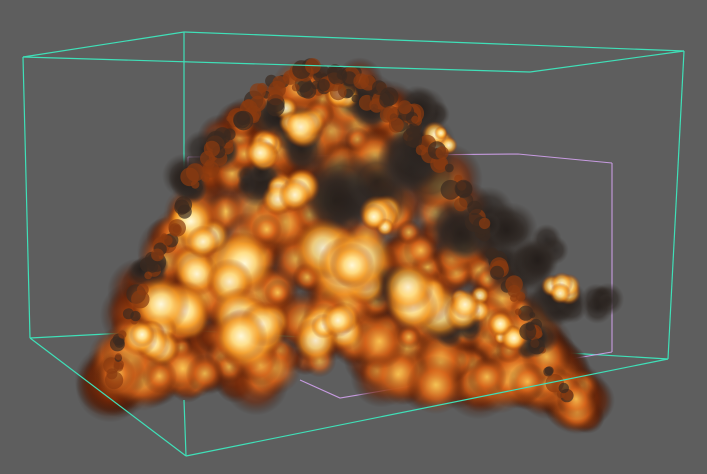 Image resolution: width=707 pixels, height=474 pixels. I want to click on outer-front-left-edge, so click(26, 197).